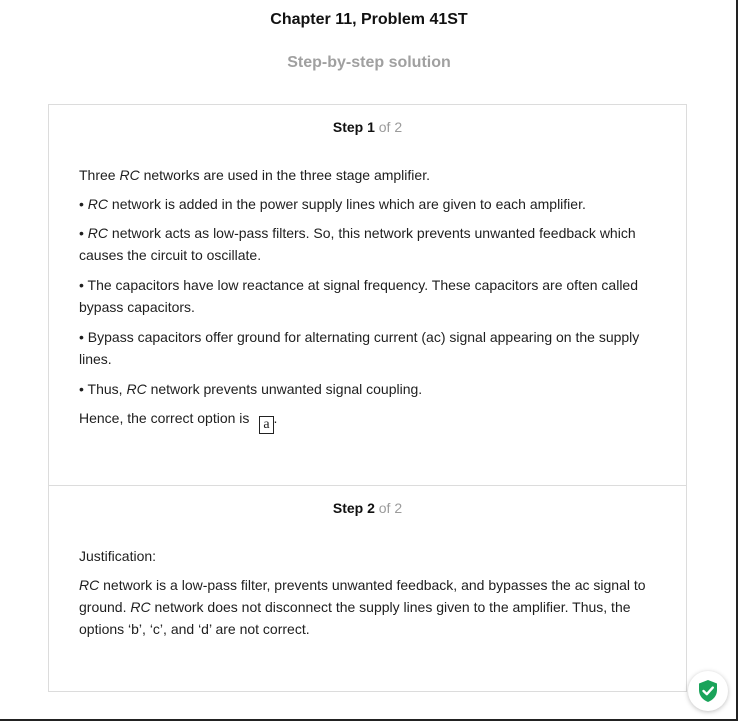 The height and width of the screenshot is (721, 738). Describe the element at coordinates (367, 420) in the screenshot. I see `answer-line: Hence, the correct option is a.` at that location.